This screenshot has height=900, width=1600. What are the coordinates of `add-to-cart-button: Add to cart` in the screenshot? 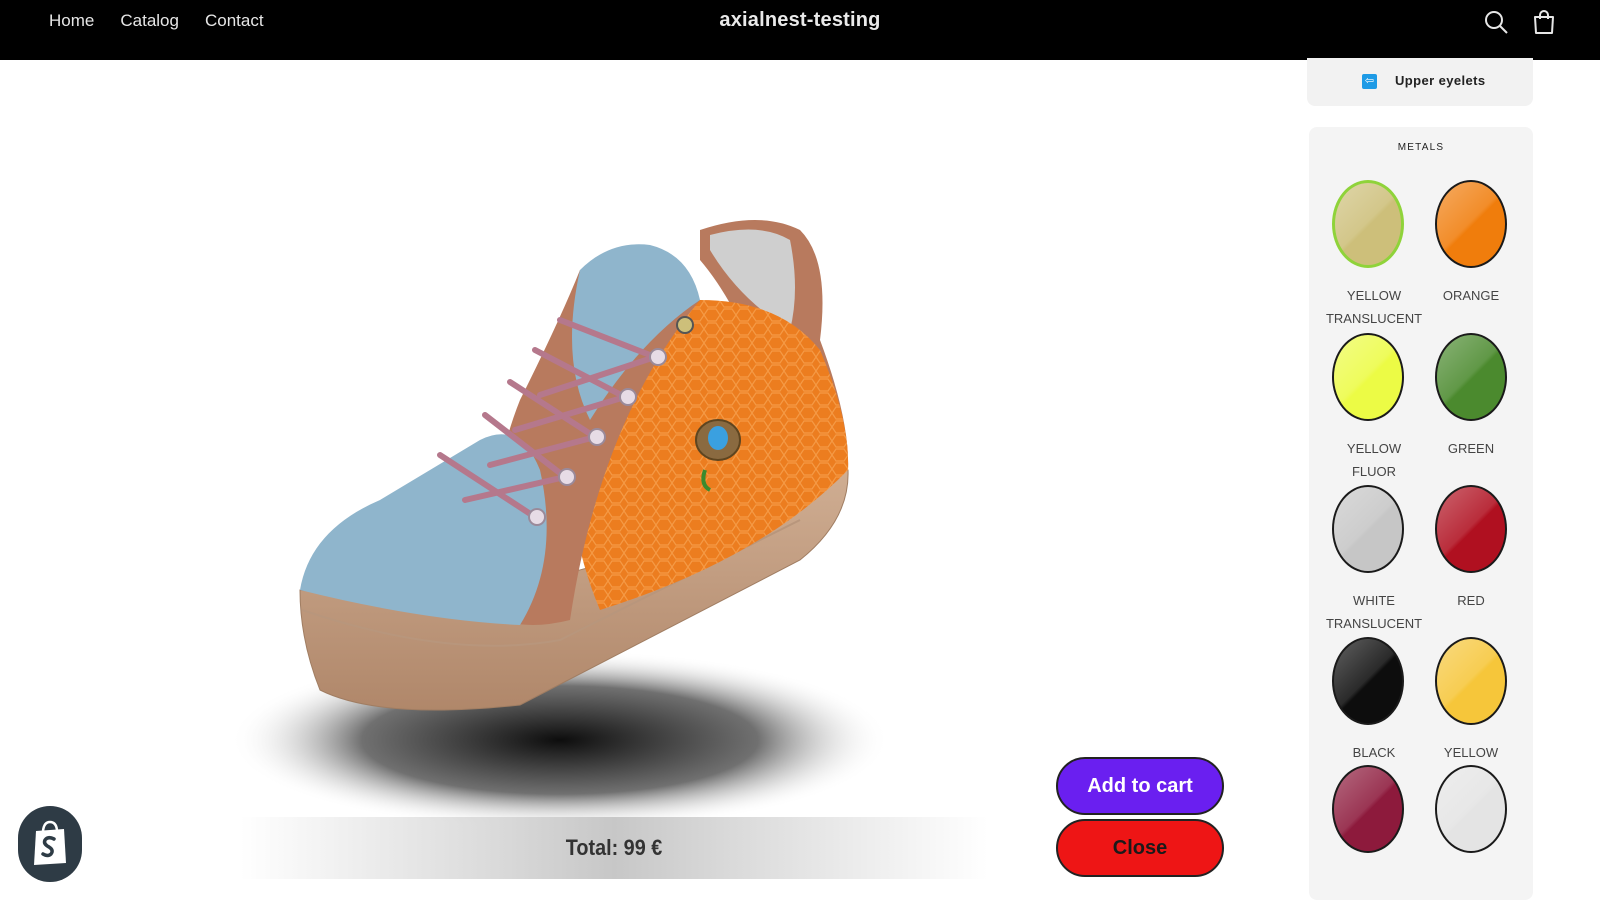 It's located at (1140, 786).